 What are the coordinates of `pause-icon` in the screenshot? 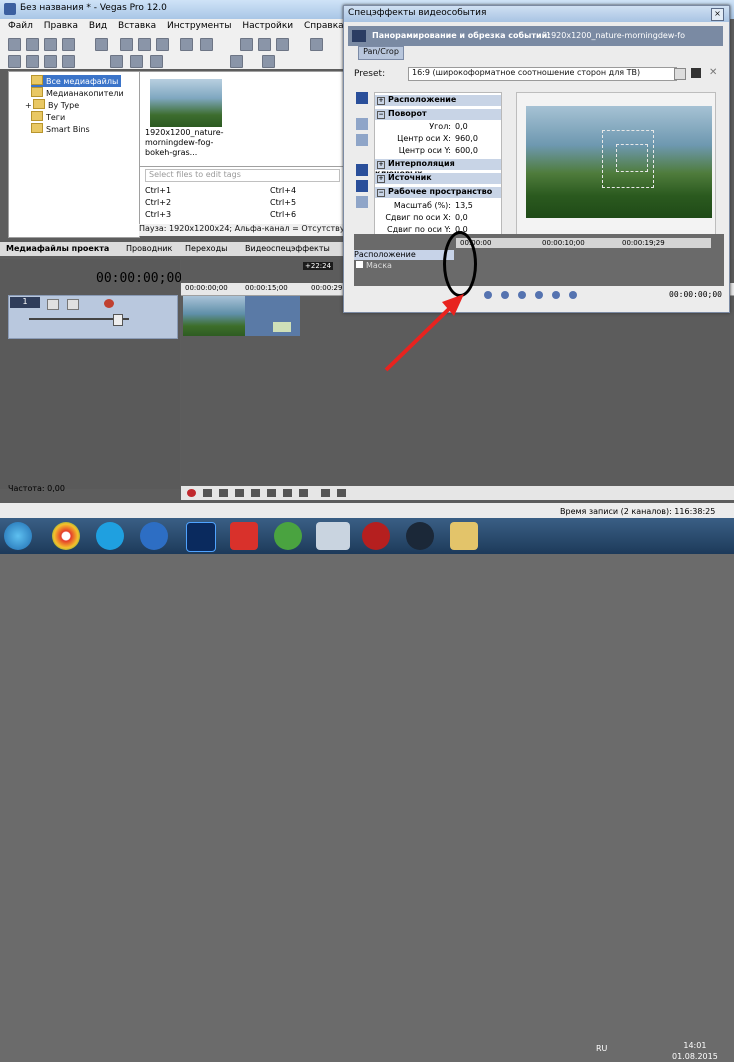 It's located at (255, 493).